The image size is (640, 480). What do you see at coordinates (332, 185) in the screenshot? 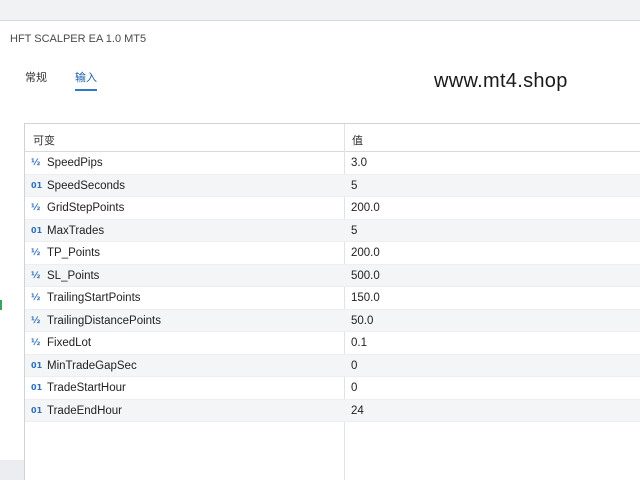
I see `table-row: 01 SpeedSeconds 5` at bounding box center [332, 185].